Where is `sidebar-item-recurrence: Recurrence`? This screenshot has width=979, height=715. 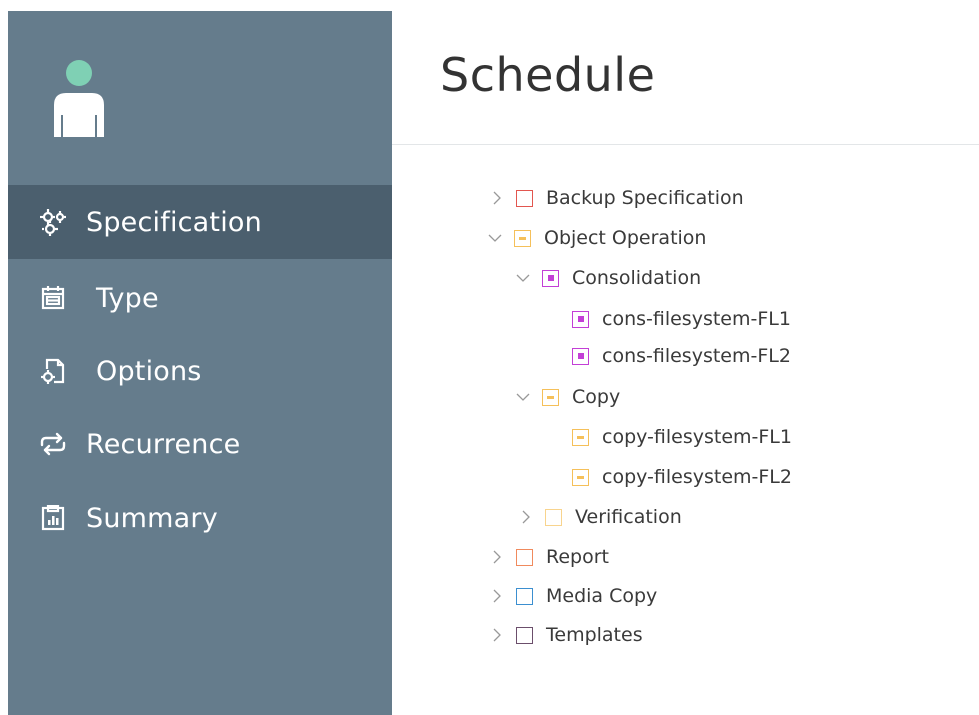 sidebar-item-recurrence: Recurrence is located at coordinates (200, 444).